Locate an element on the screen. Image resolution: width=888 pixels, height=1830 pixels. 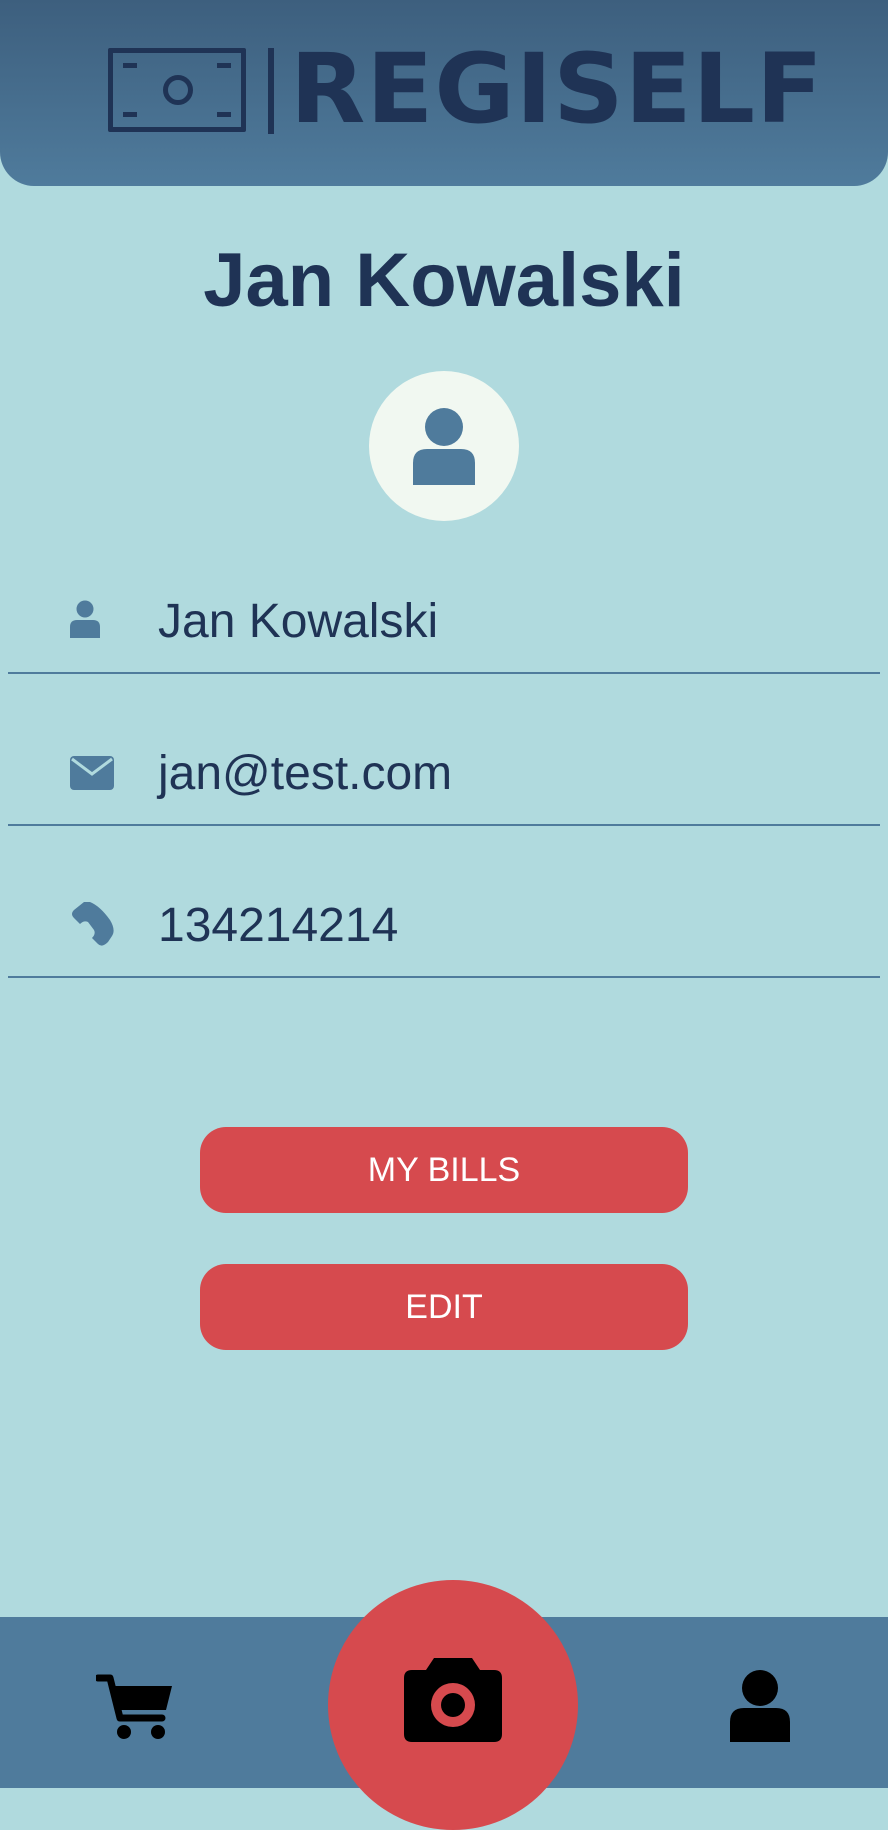
camera-button is located at coordinates (453, 1705).